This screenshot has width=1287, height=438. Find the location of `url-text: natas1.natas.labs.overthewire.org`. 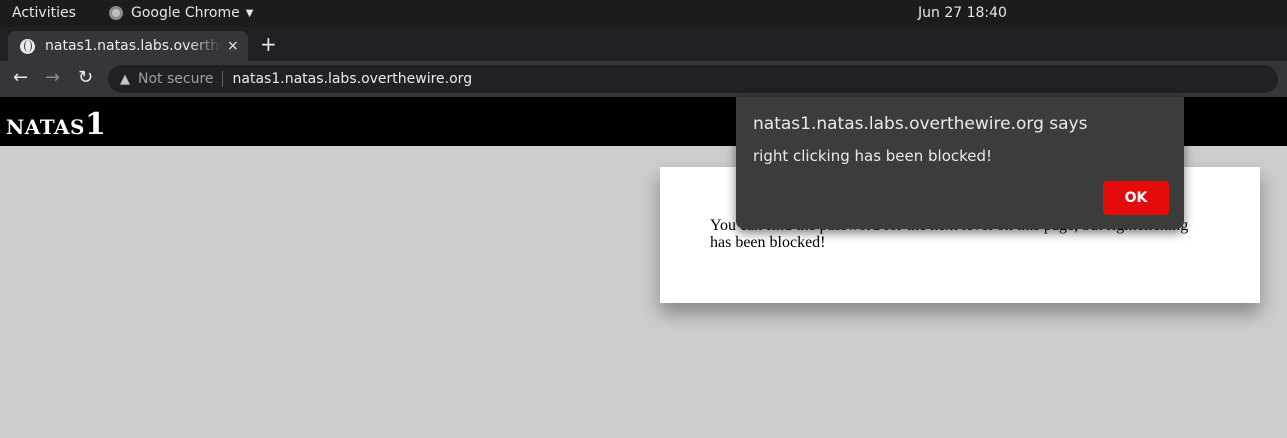

url-text: natas1.natas.labs.overthewire.org is located at coordinates (353, 79).